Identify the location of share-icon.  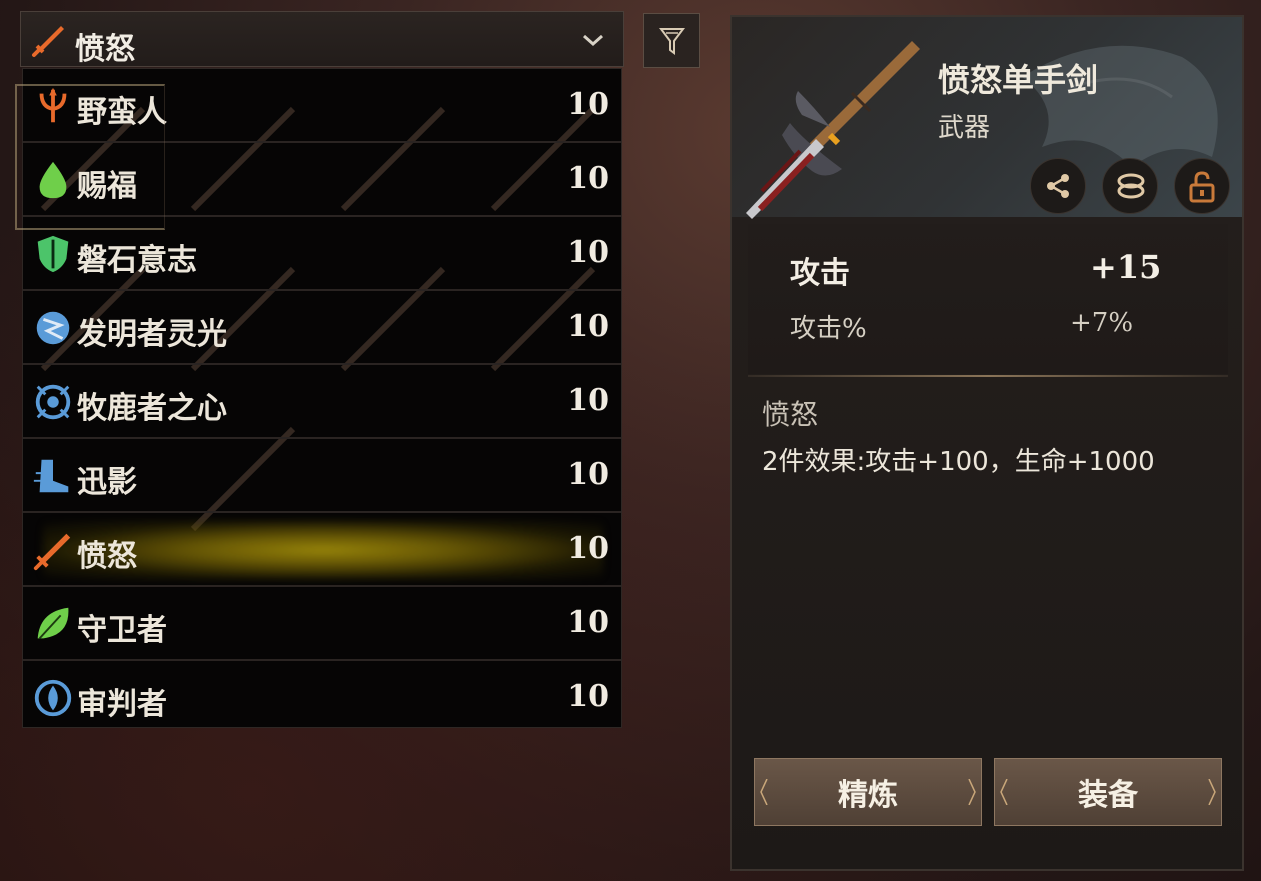
(1058, 186).